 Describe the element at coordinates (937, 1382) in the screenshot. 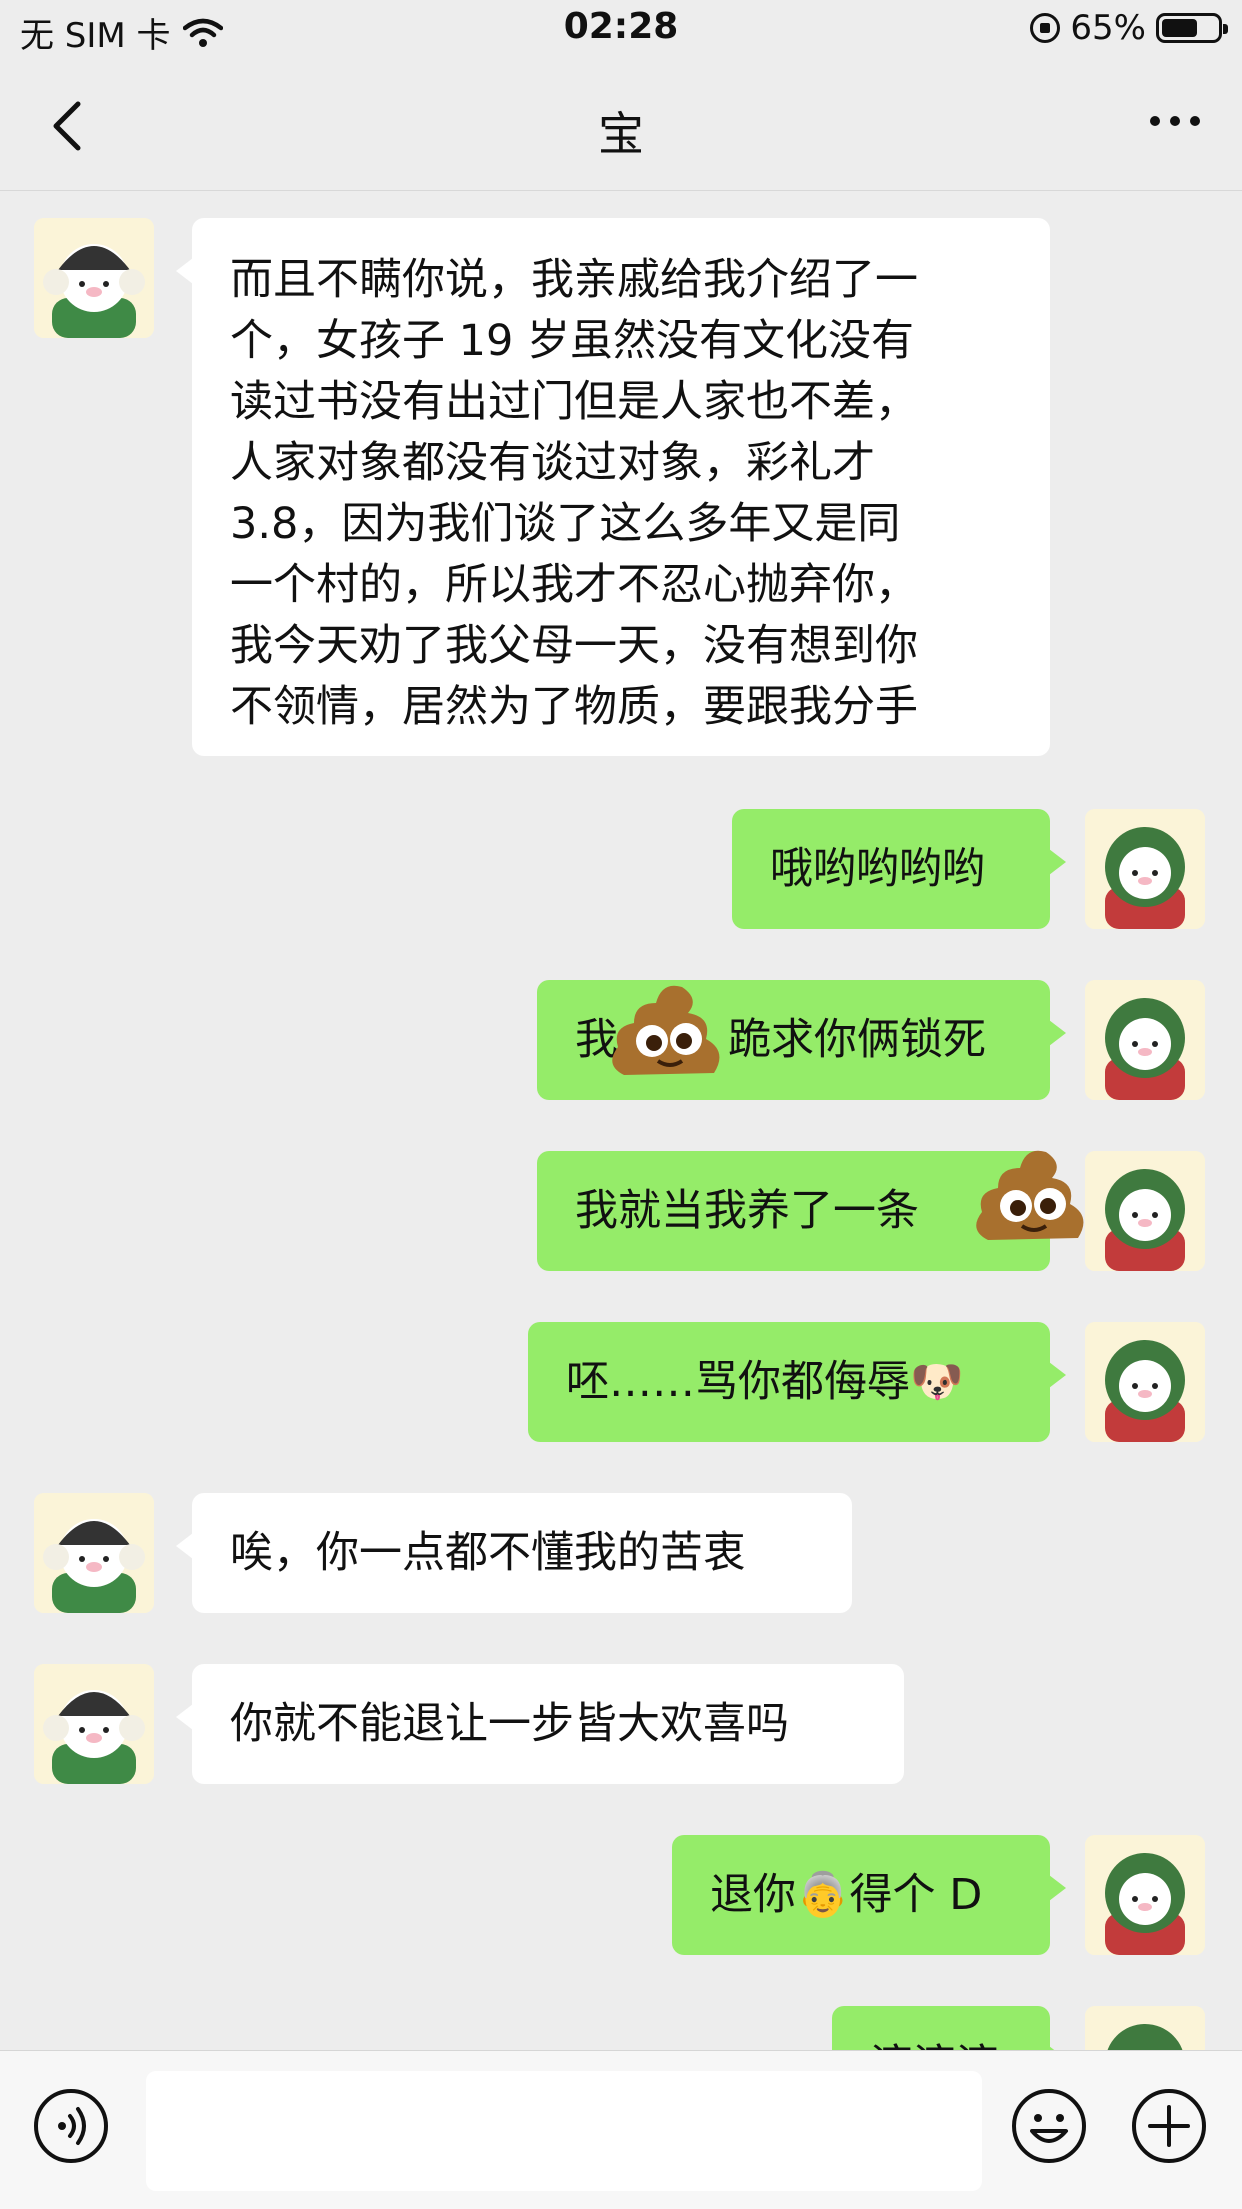

I see `dog-emoji-icon: 🐶` at that location.